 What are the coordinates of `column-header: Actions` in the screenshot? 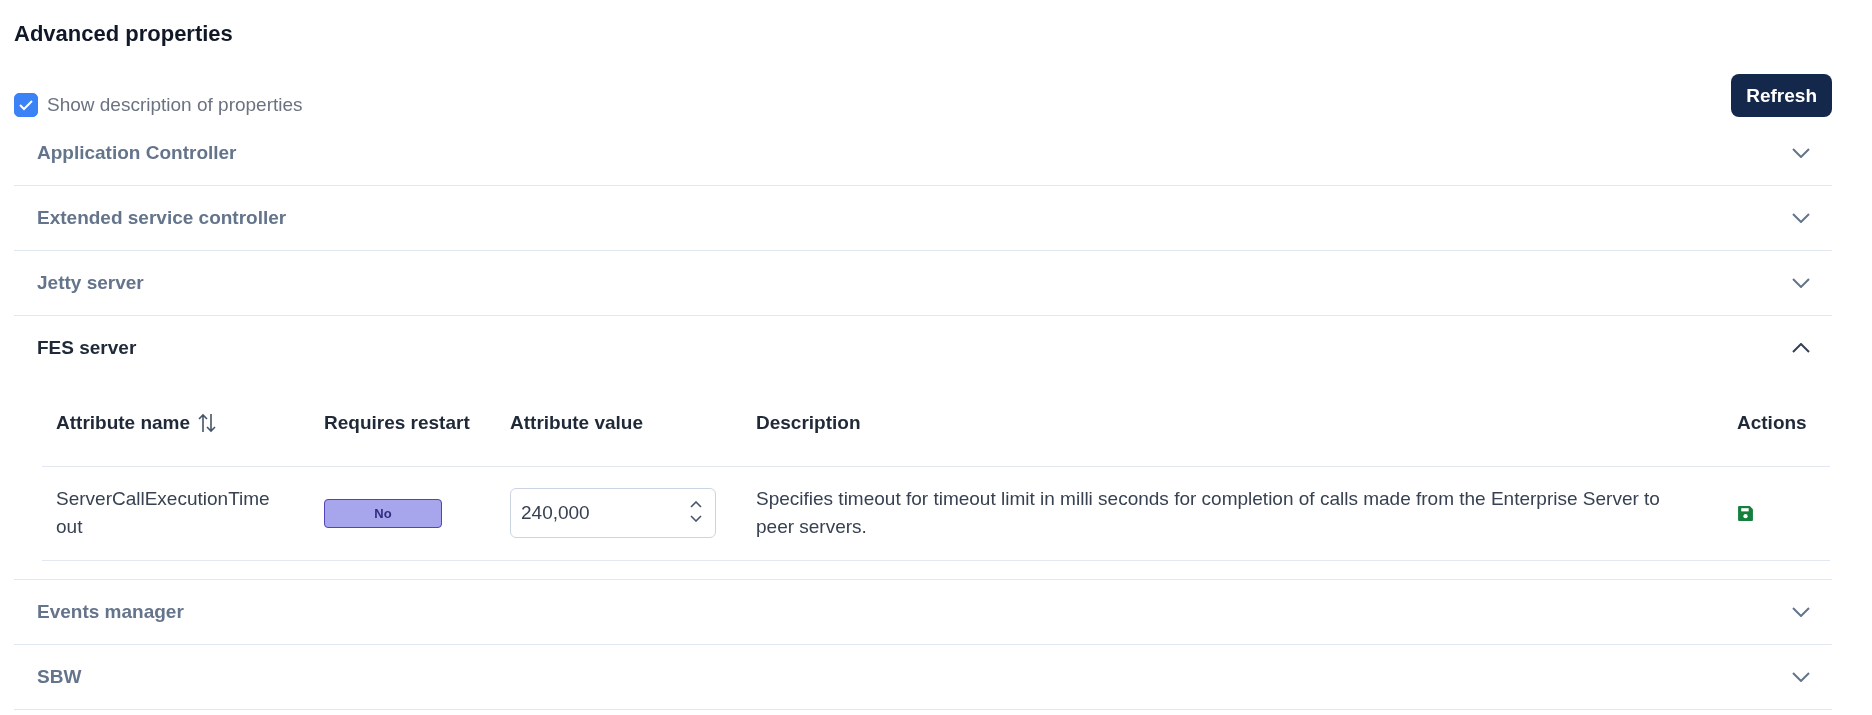 It's located at (1776, 423).